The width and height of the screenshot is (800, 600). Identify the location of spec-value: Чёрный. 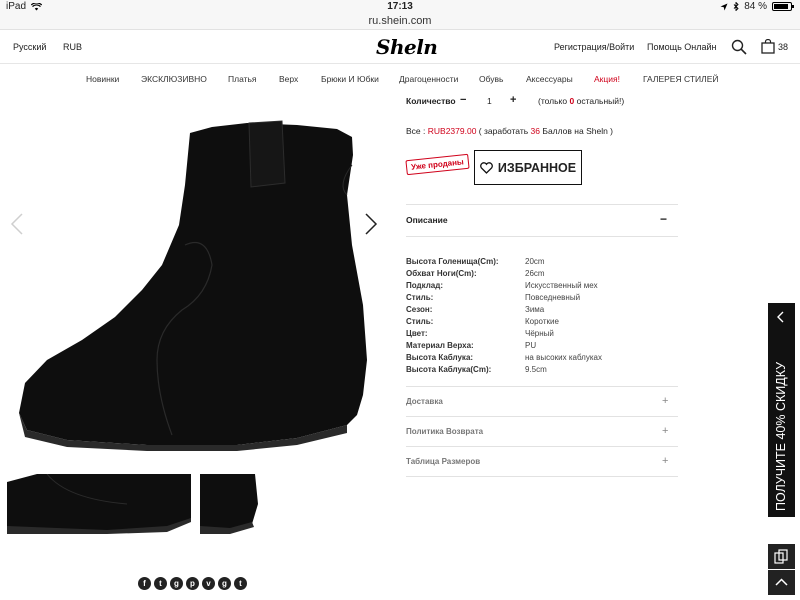
(539, 333).